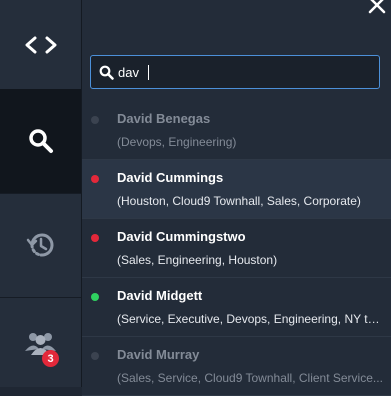 Image resolution: width=391 pixels, height=396 pixels. Describe the element at coordinates (197, 260) in the screenshot. I see `contact-groups: (Sales, Engineering, Houston)` at that location.